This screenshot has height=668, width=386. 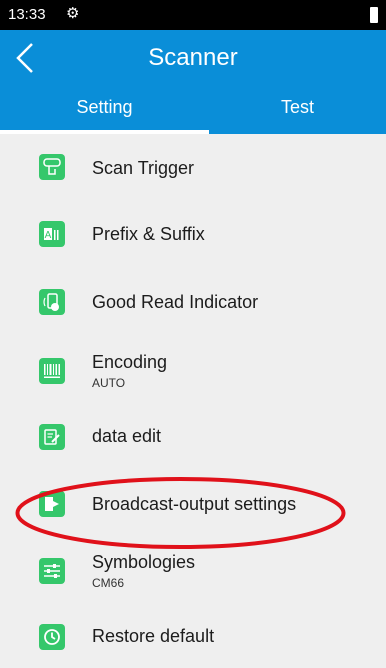 I want to click on tab-setting: Setting, so click(x=104, y=111).